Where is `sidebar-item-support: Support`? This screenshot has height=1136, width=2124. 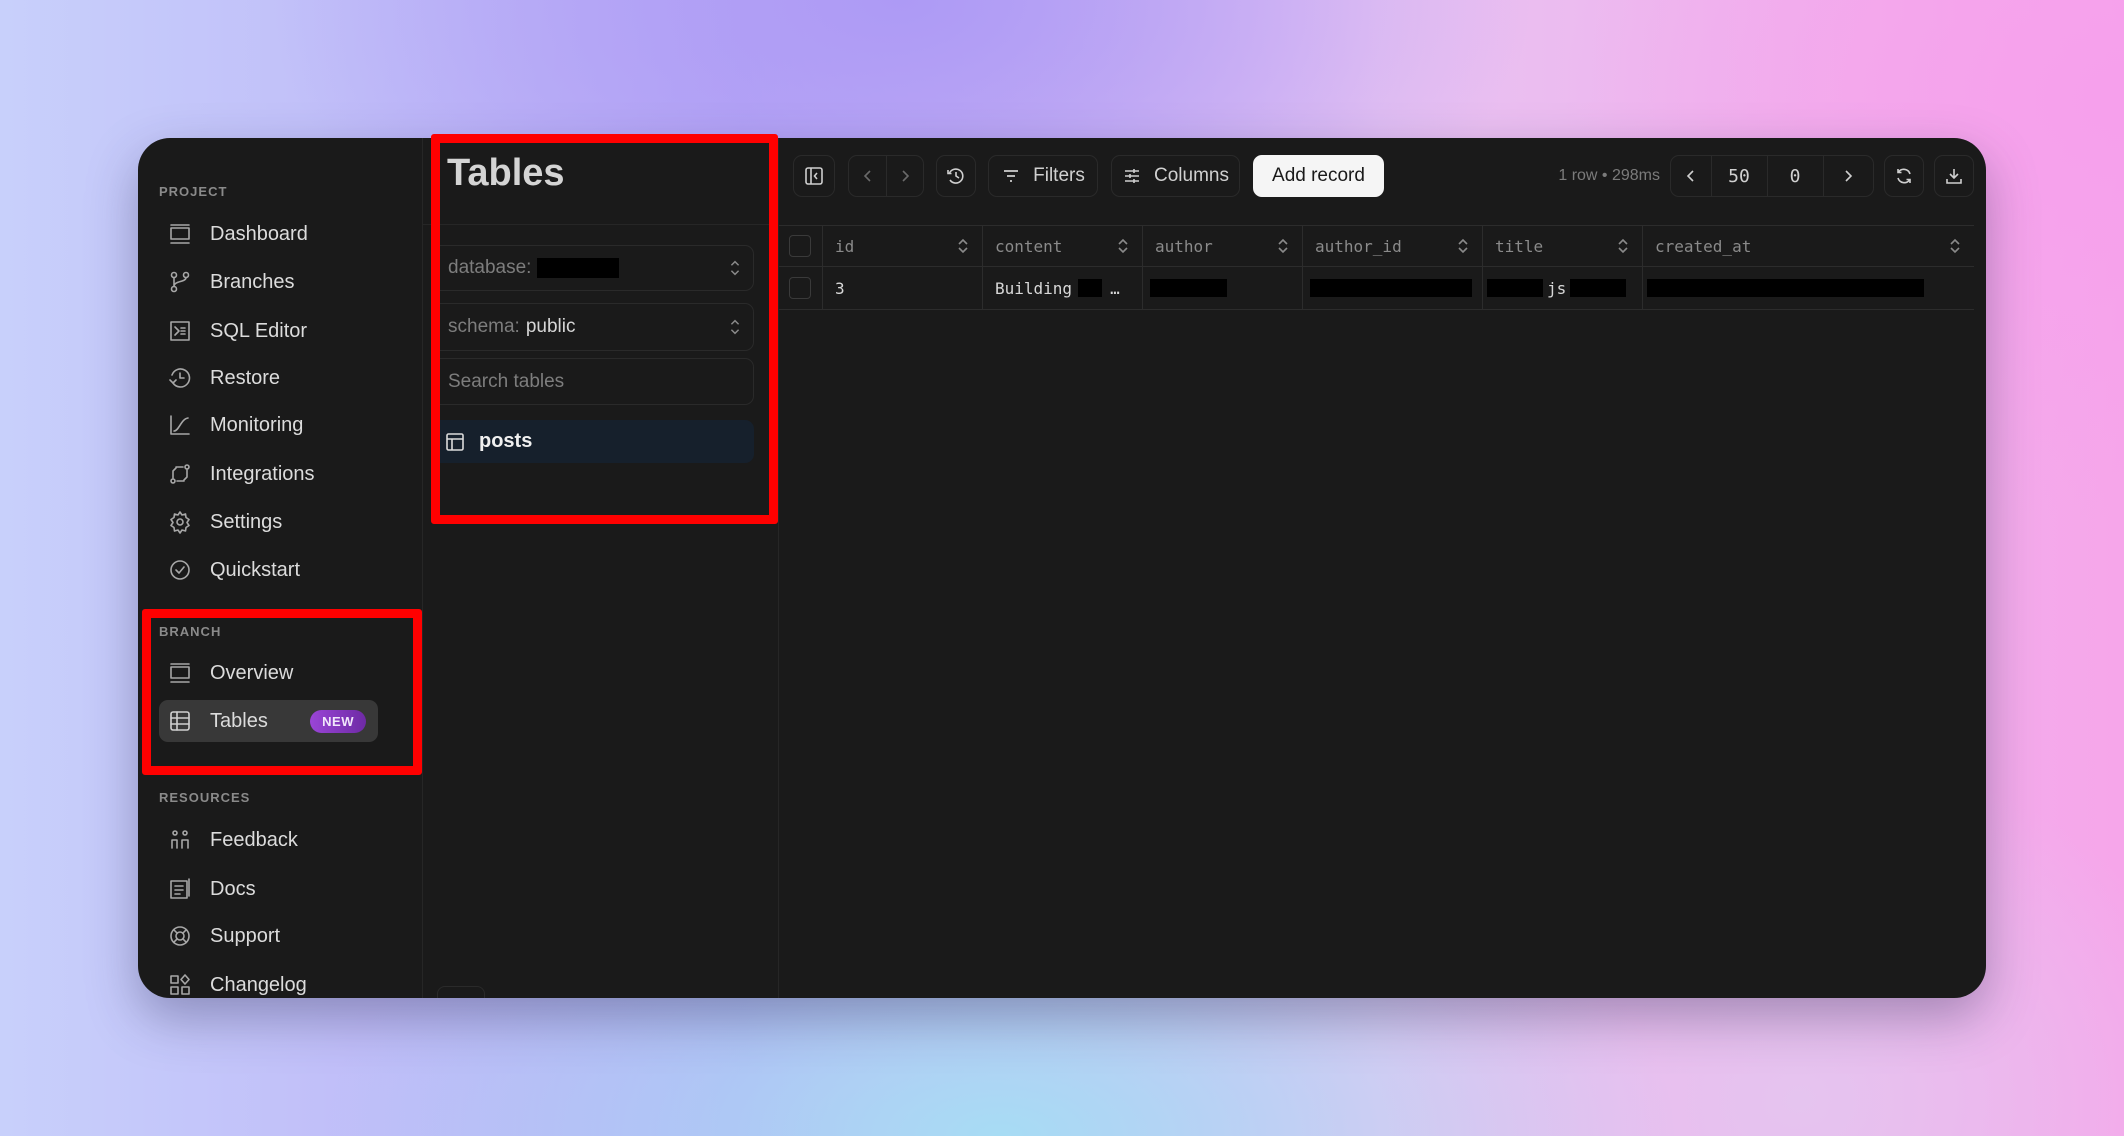 sidebar-item-support: Support is located at coordinates (268, 936).